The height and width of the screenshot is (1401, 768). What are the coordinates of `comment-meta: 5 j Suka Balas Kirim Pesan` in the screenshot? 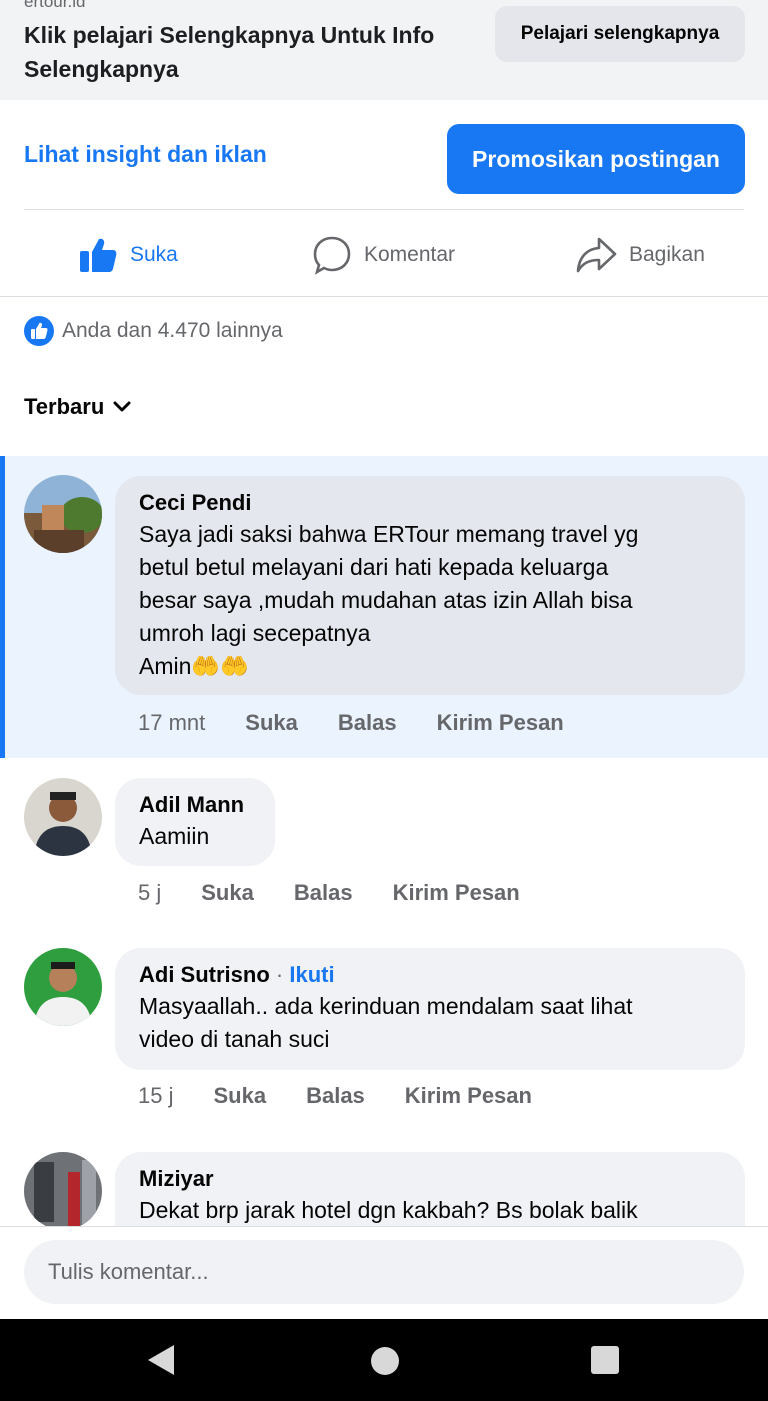 It's located at (329, 893).